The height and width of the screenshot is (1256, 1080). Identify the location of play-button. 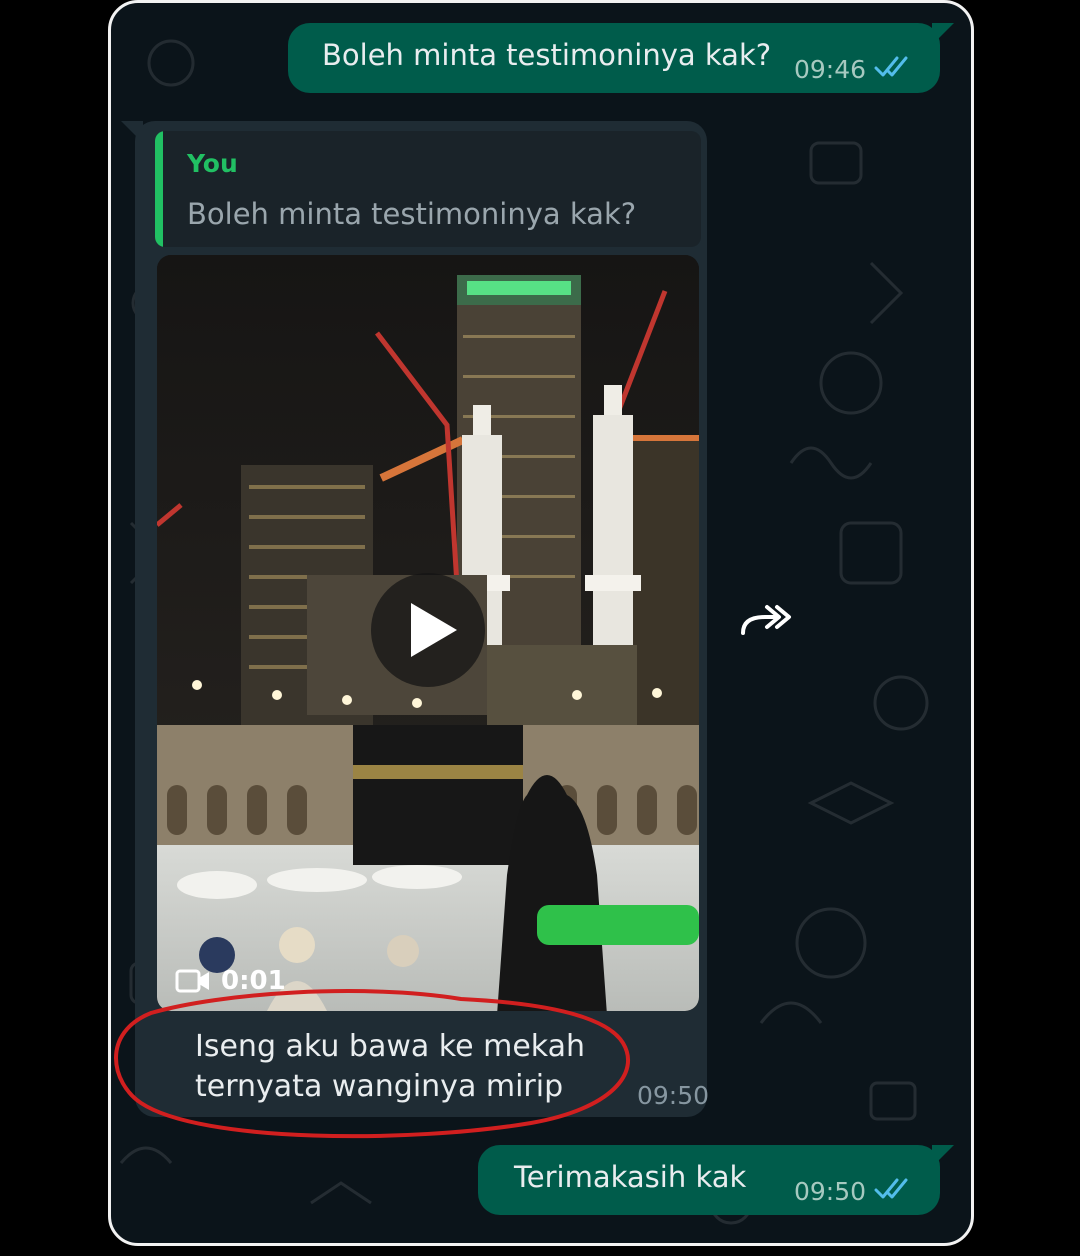
(428, 630).